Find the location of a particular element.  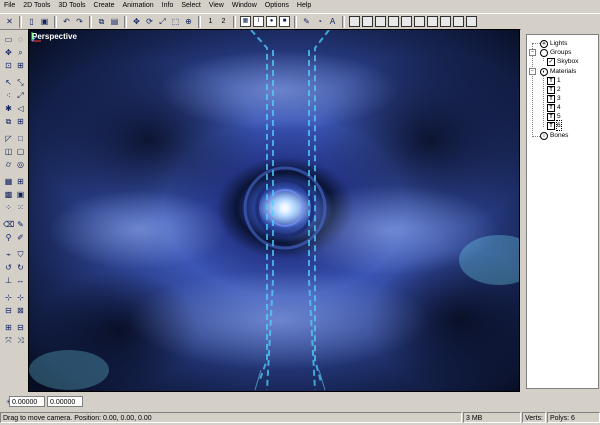

layout-horizontal-icon is located at coordinates (393, 21).